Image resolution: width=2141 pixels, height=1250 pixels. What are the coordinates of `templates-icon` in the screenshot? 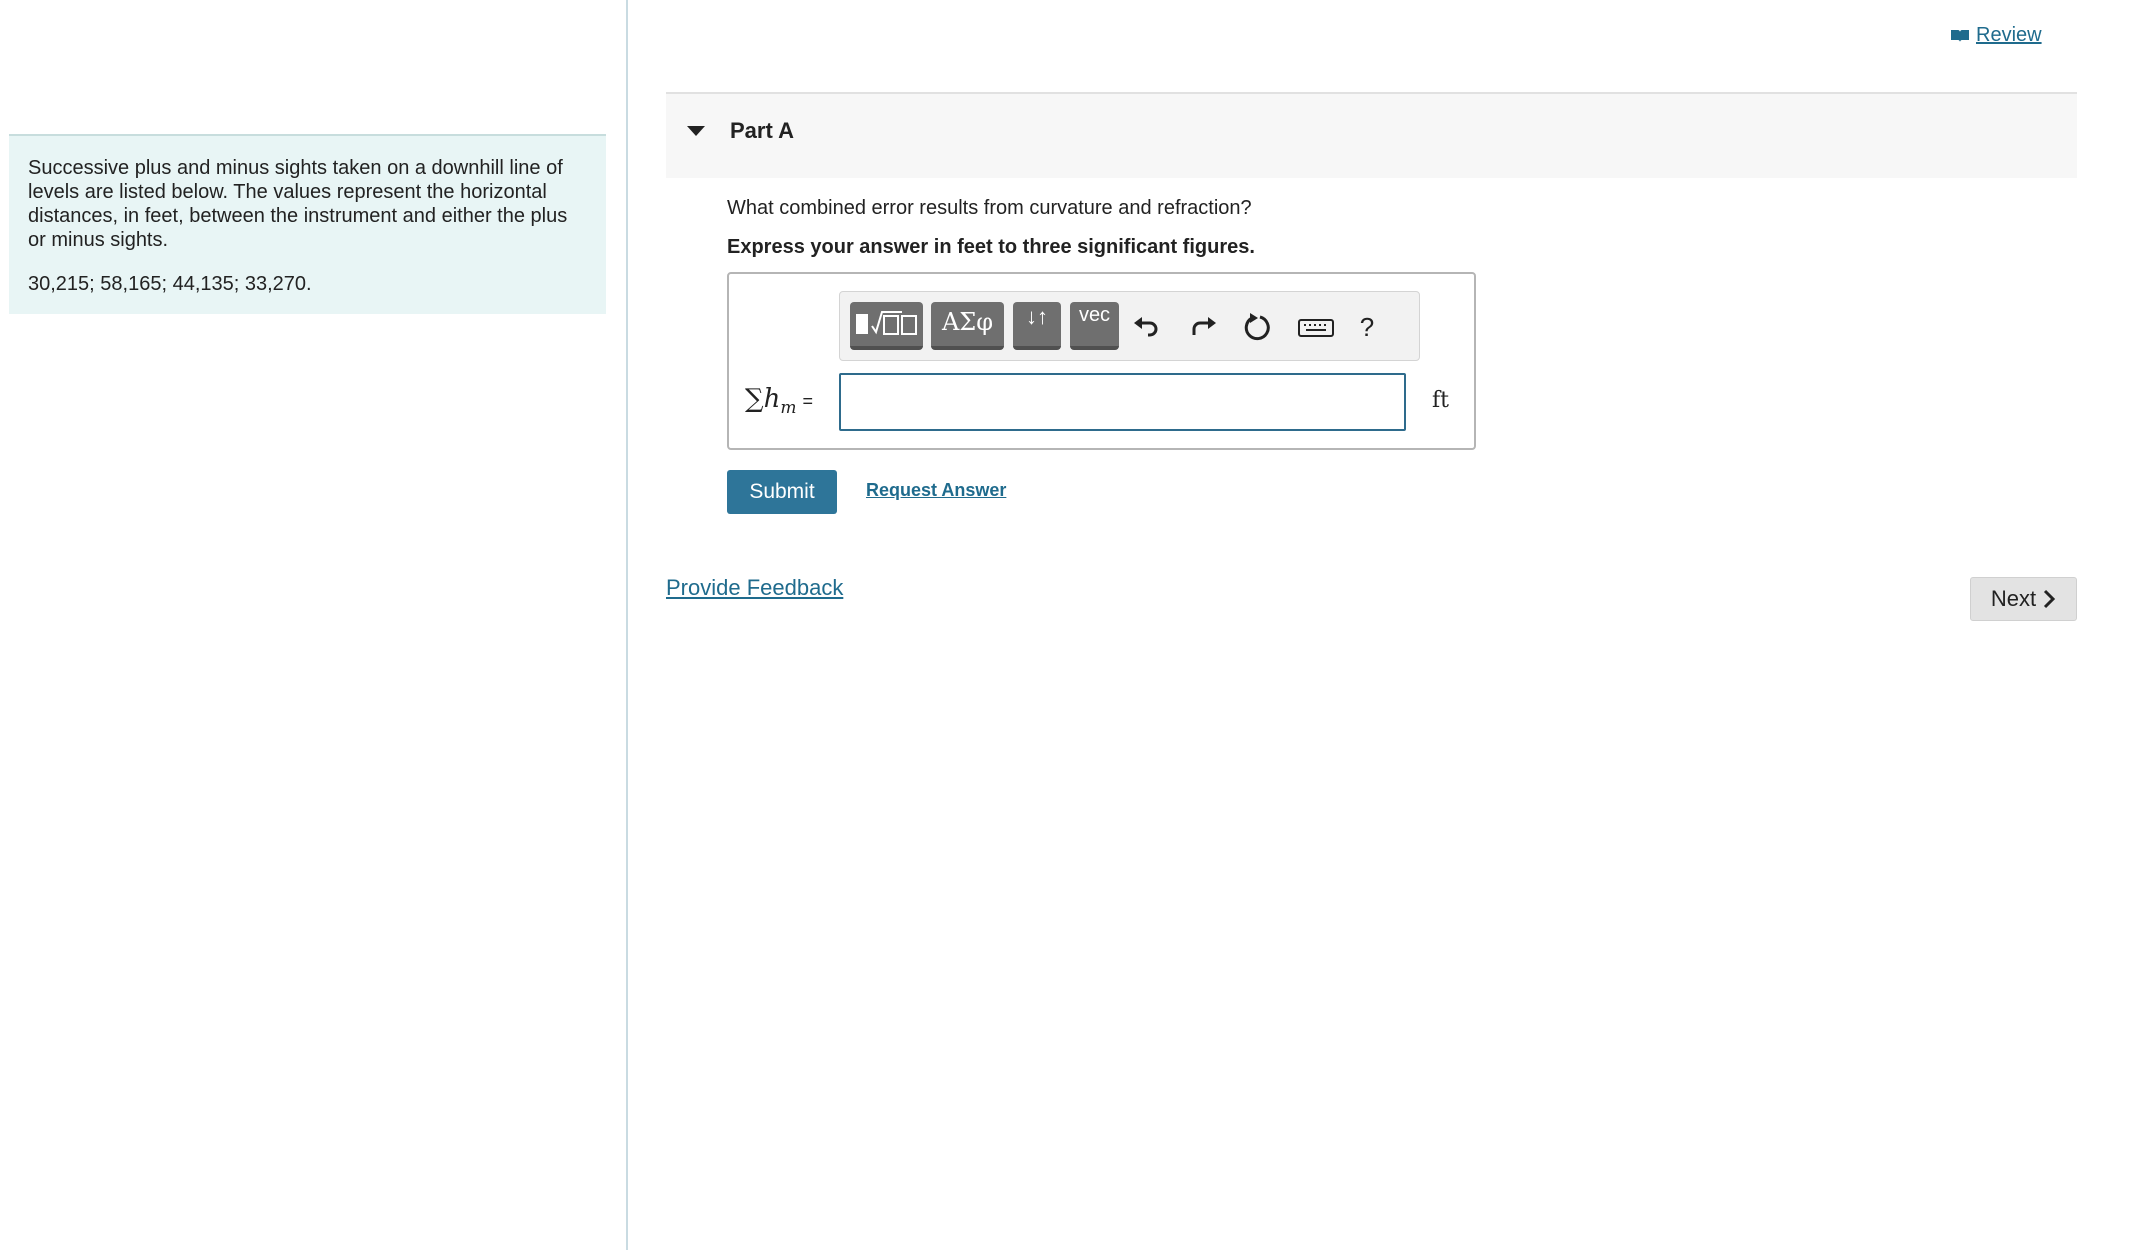 It's located at (886, 323).